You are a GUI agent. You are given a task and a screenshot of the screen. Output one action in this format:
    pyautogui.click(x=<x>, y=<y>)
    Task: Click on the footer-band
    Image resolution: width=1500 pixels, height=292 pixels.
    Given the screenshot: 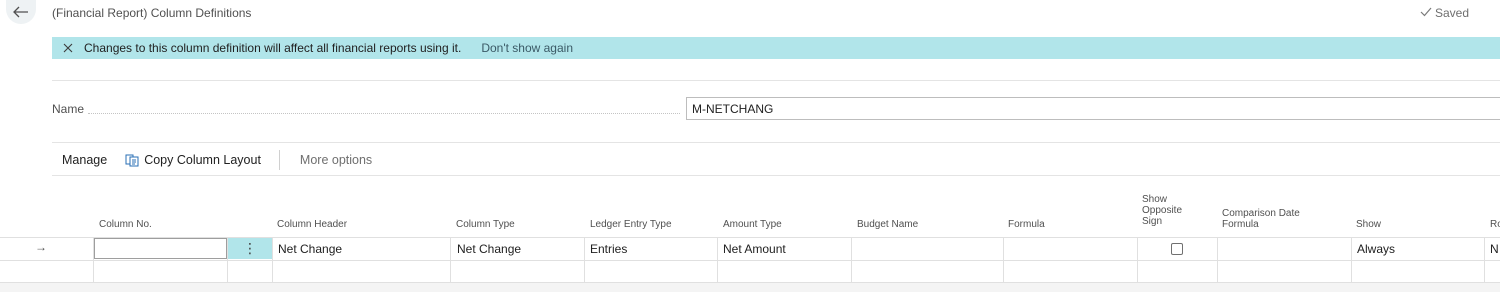 What is the action you would take?
    pyautogui.click(x=750, y=287)
    